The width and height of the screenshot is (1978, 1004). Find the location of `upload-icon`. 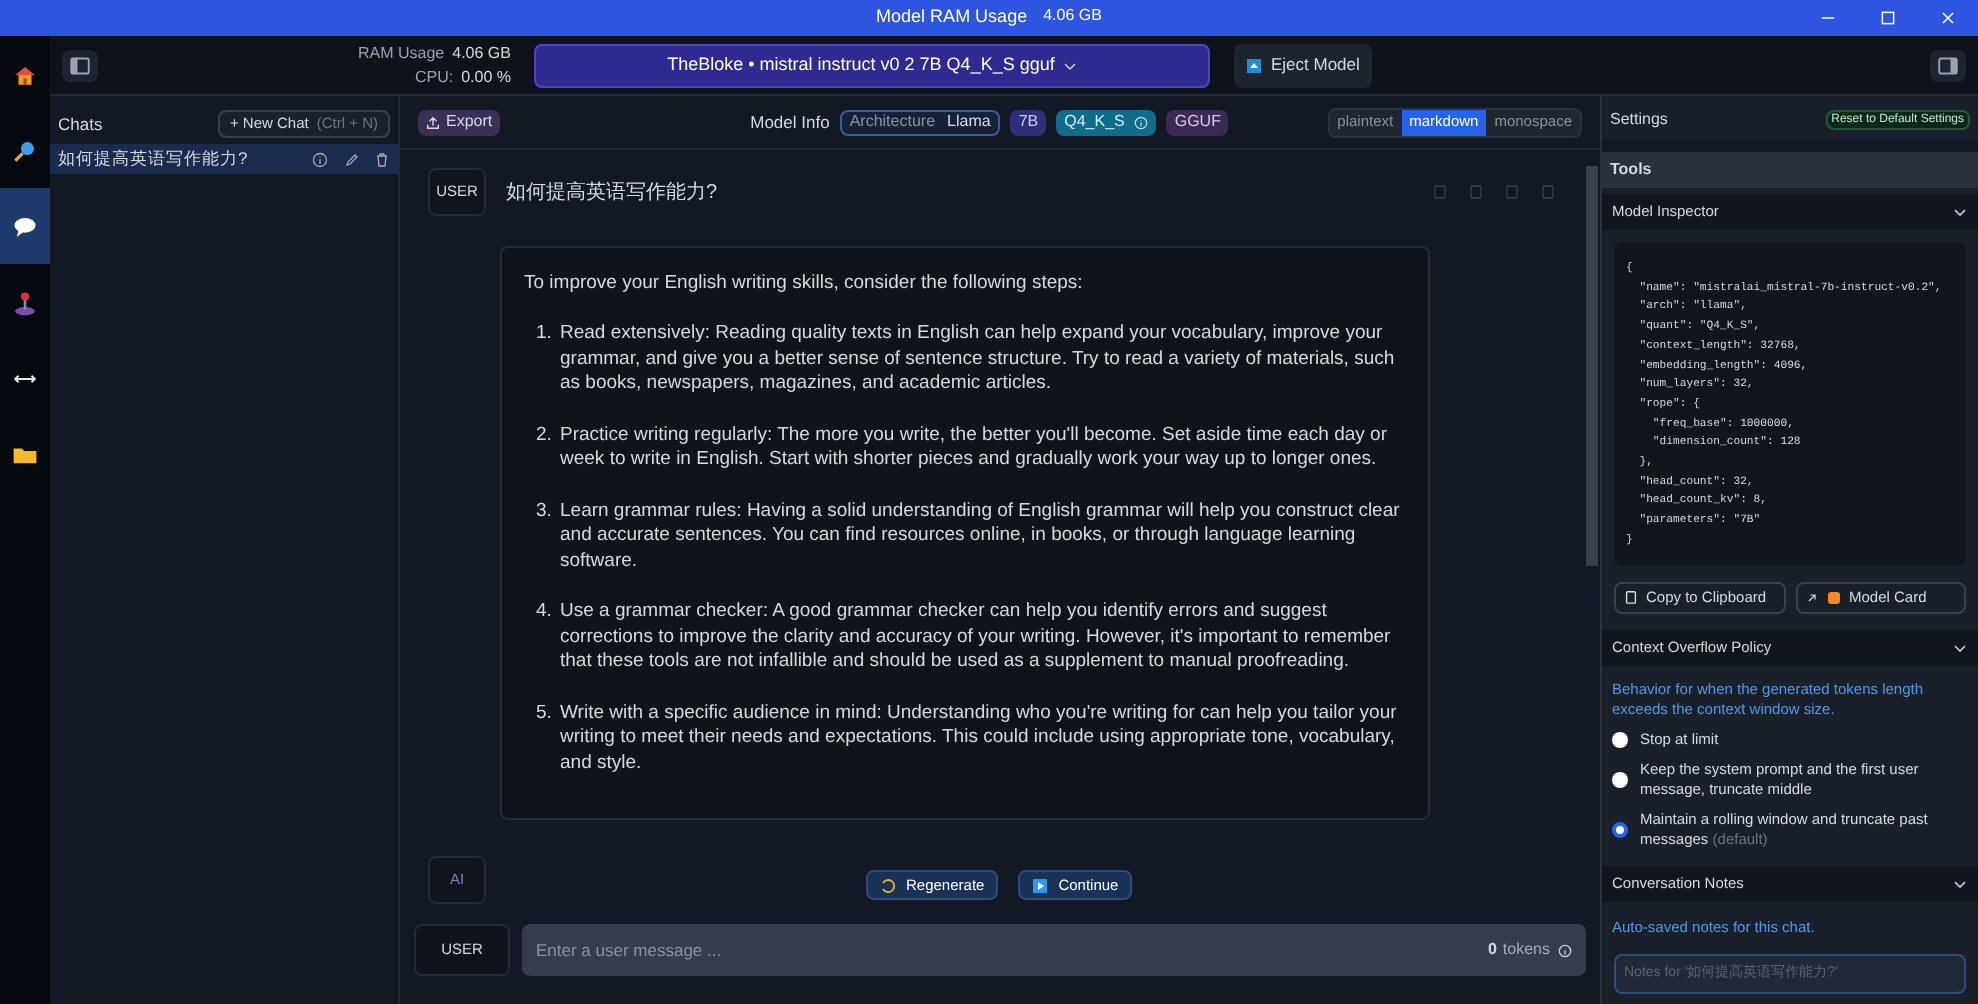

upload-icon is located at coordinates (433, 122).